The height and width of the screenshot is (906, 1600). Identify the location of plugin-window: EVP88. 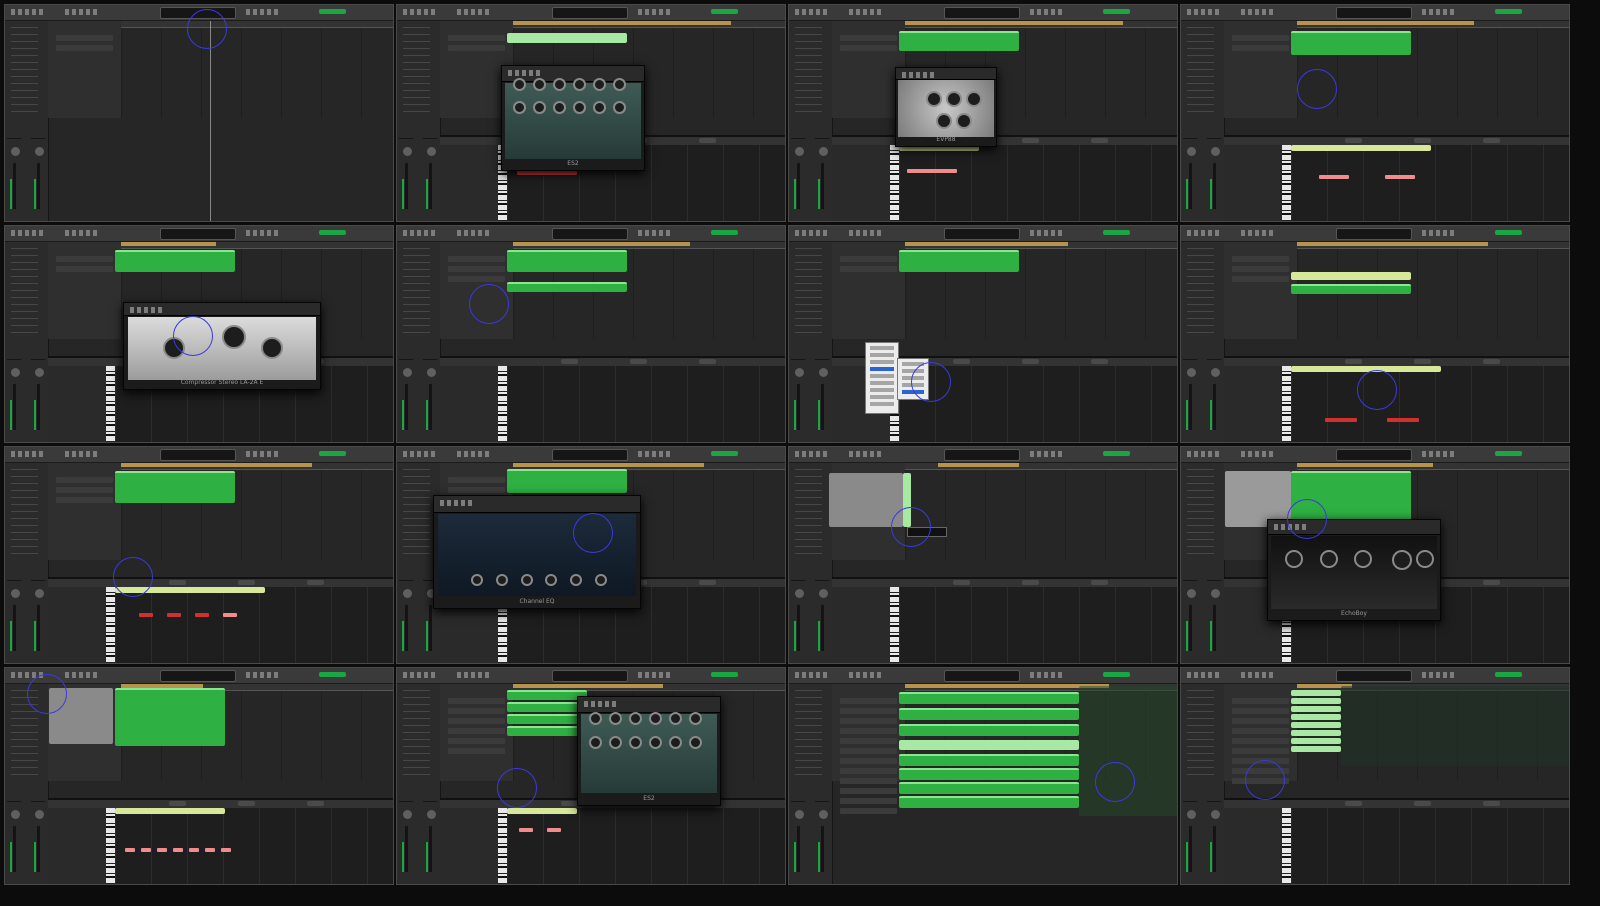
(946, 107).